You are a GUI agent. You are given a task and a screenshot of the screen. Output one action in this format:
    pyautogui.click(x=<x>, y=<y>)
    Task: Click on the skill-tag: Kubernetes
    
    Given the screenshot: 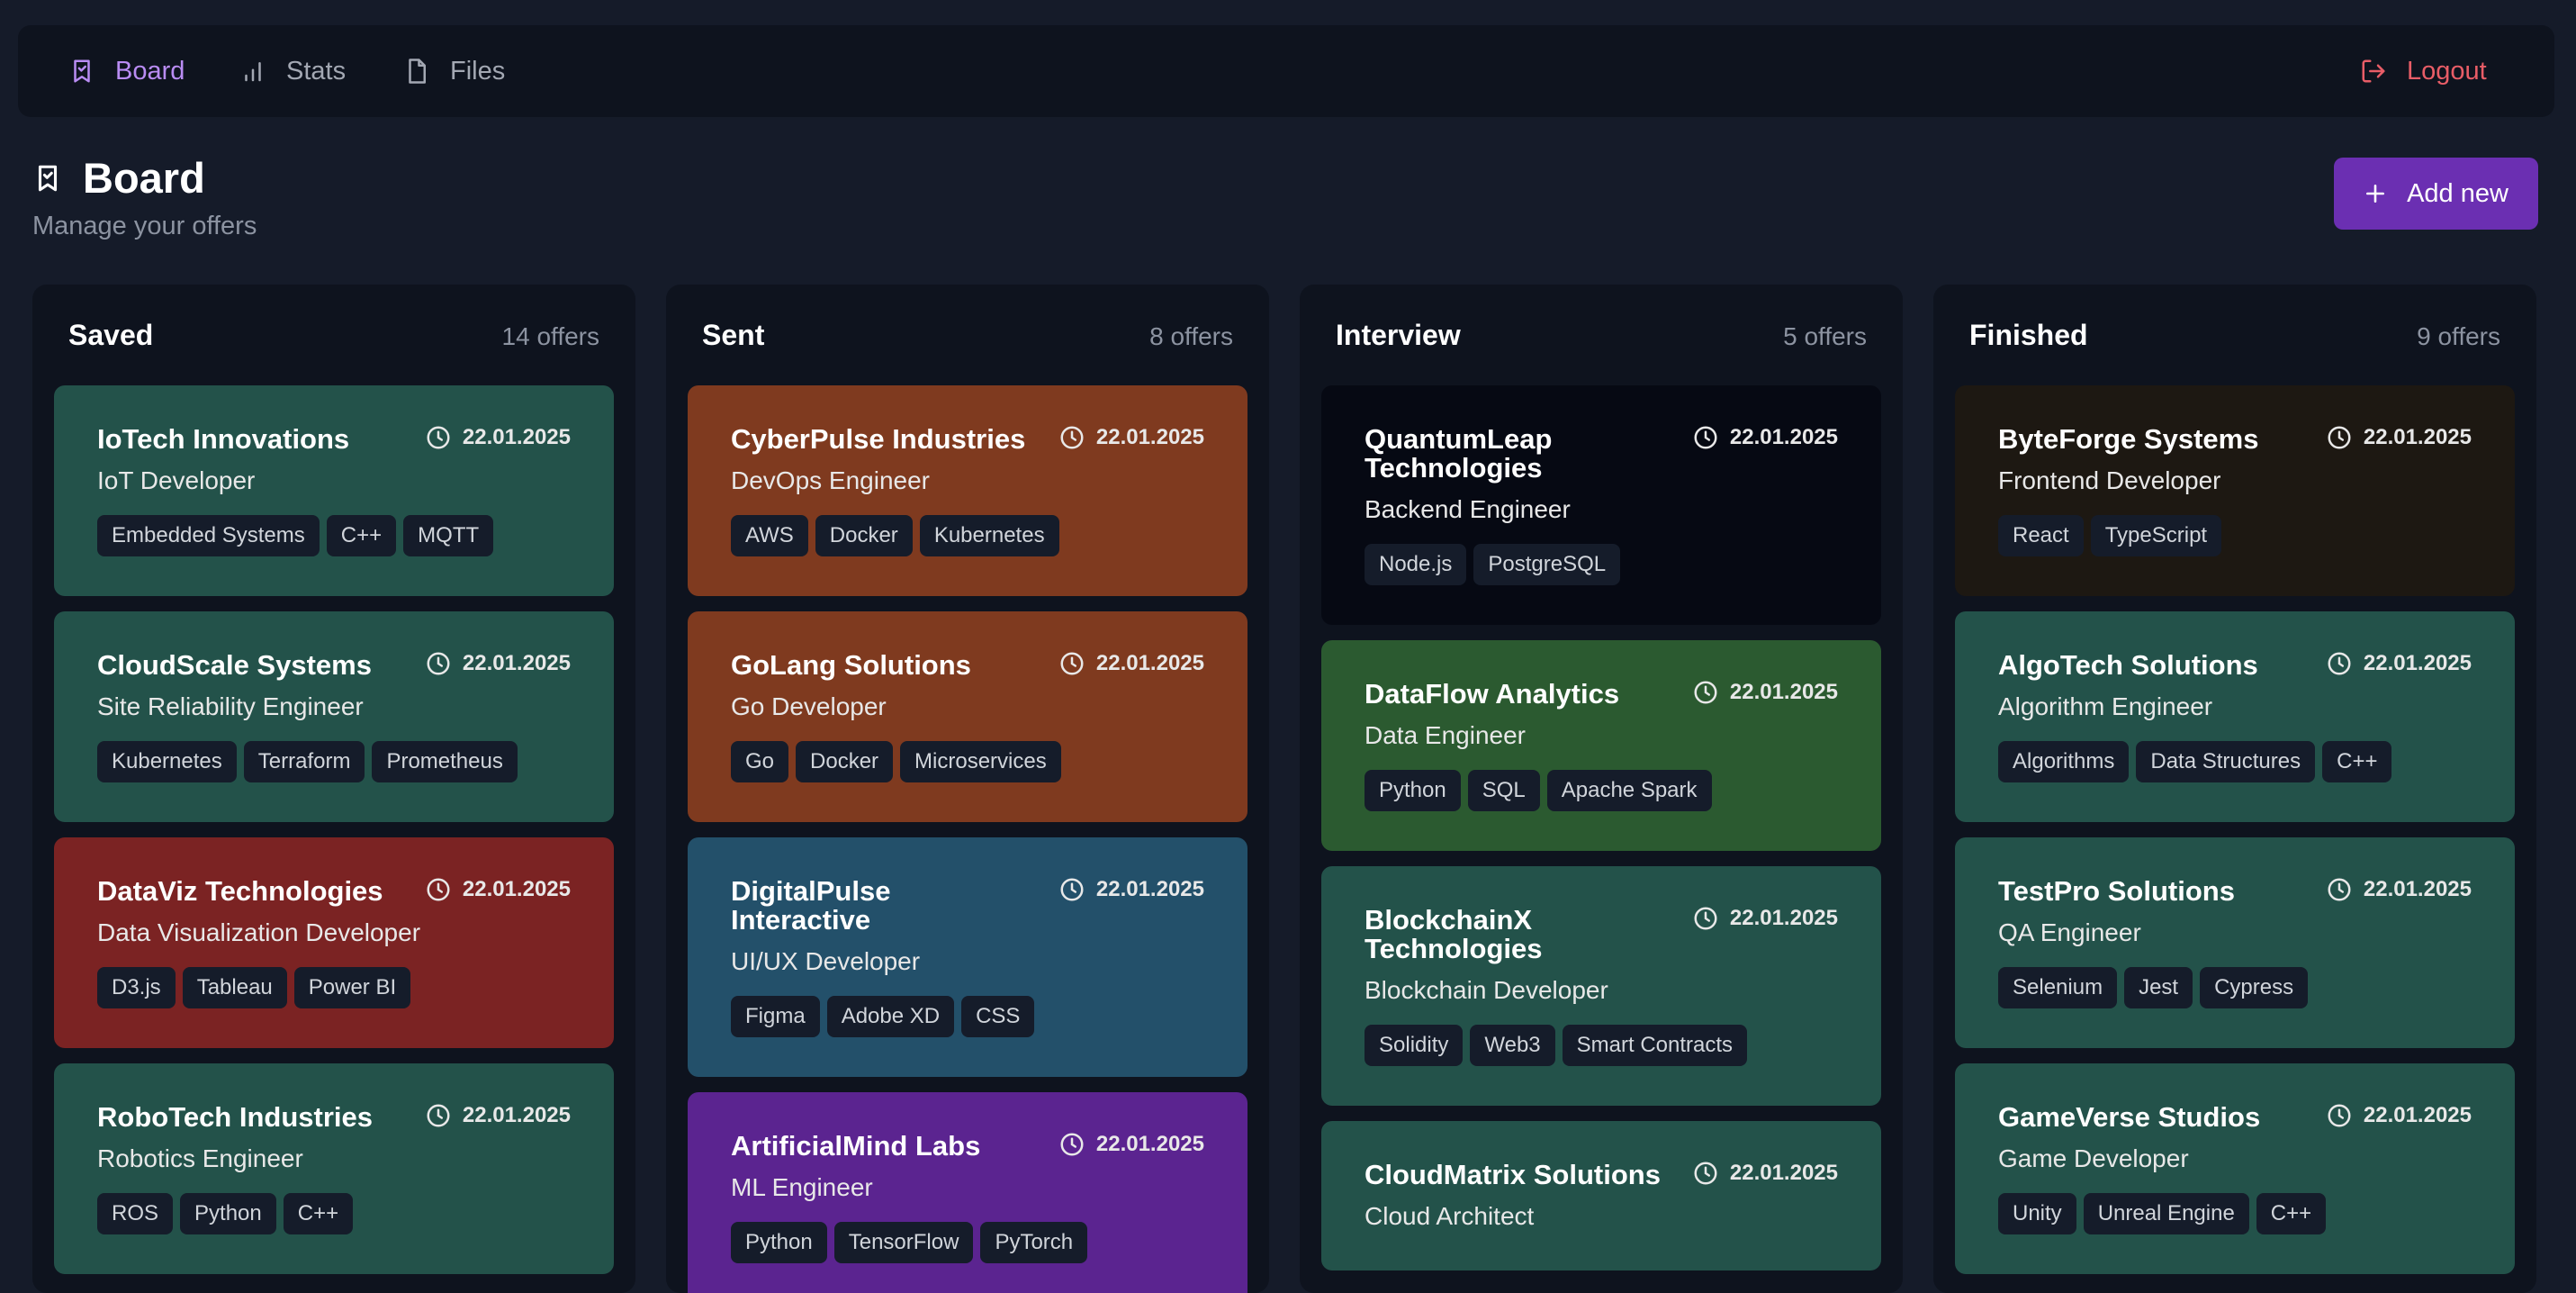 What is the action you would take?
    pyautogui.click(x=167, y=761)
    